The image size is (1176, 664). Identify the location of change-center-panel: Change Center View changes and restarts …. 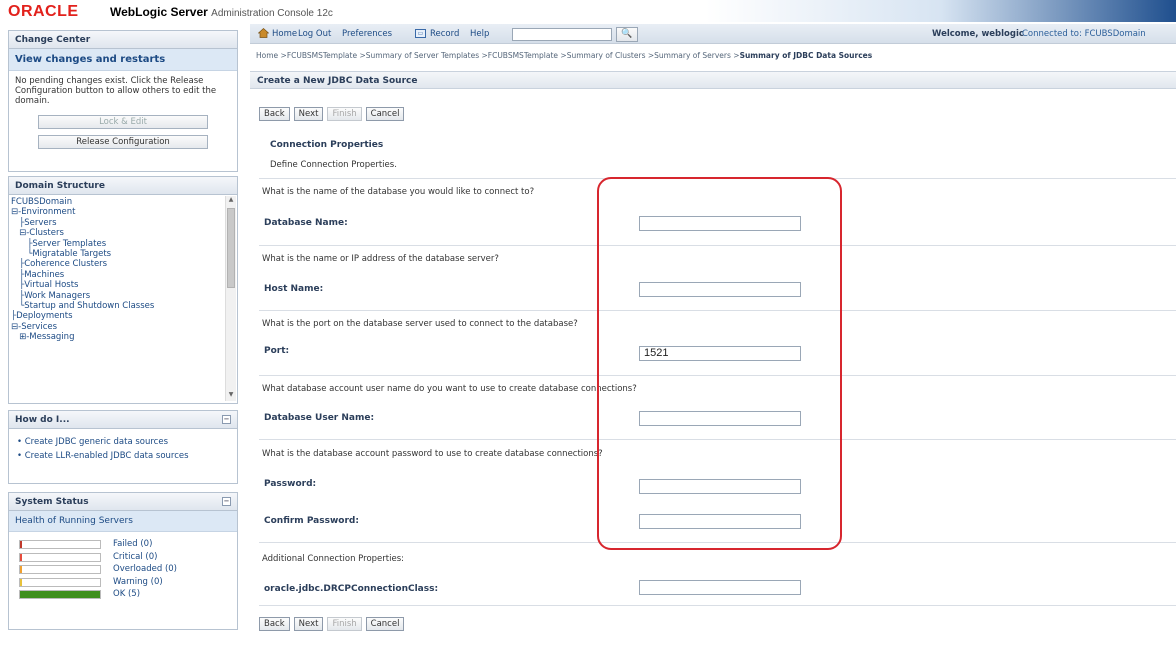
(123, 101).